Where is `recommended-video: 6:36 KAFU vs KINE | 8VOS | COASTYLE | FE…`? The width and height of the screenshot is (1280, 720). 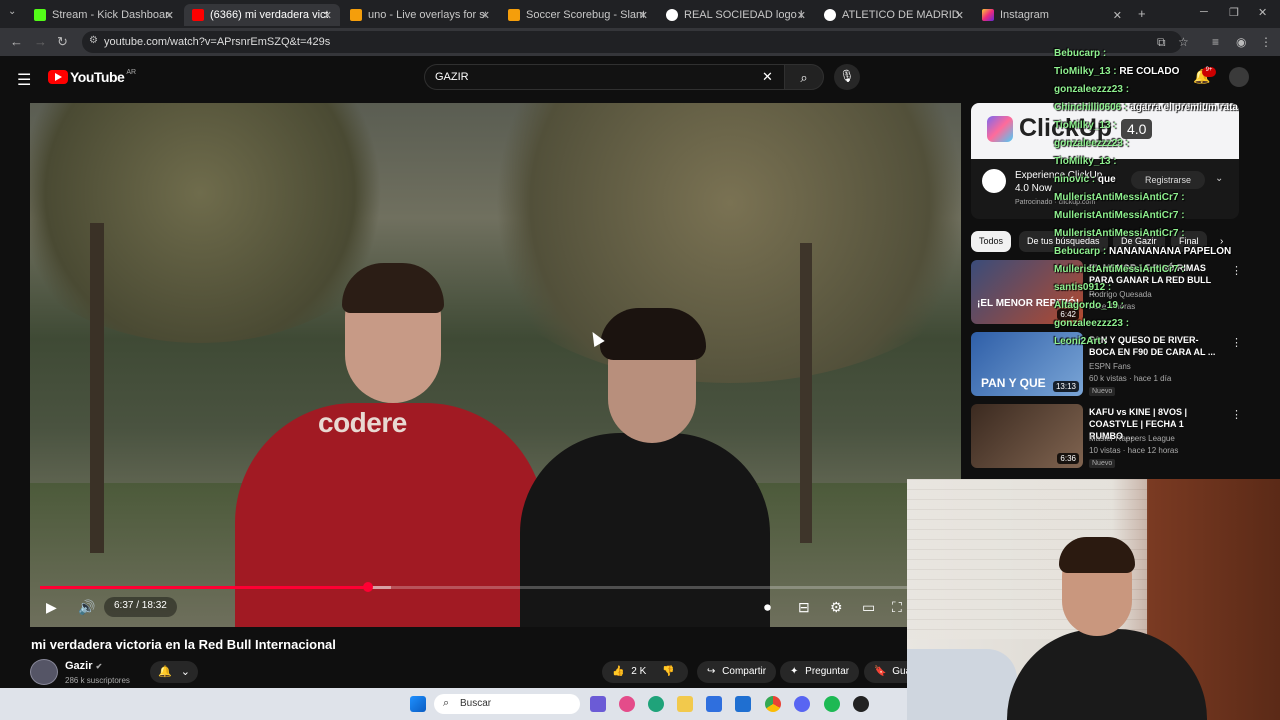
recommended-video: 6:36 KAFU vs KINE | 8VOS | COASTYLE | FE… is located at coordinates (1106, 437).